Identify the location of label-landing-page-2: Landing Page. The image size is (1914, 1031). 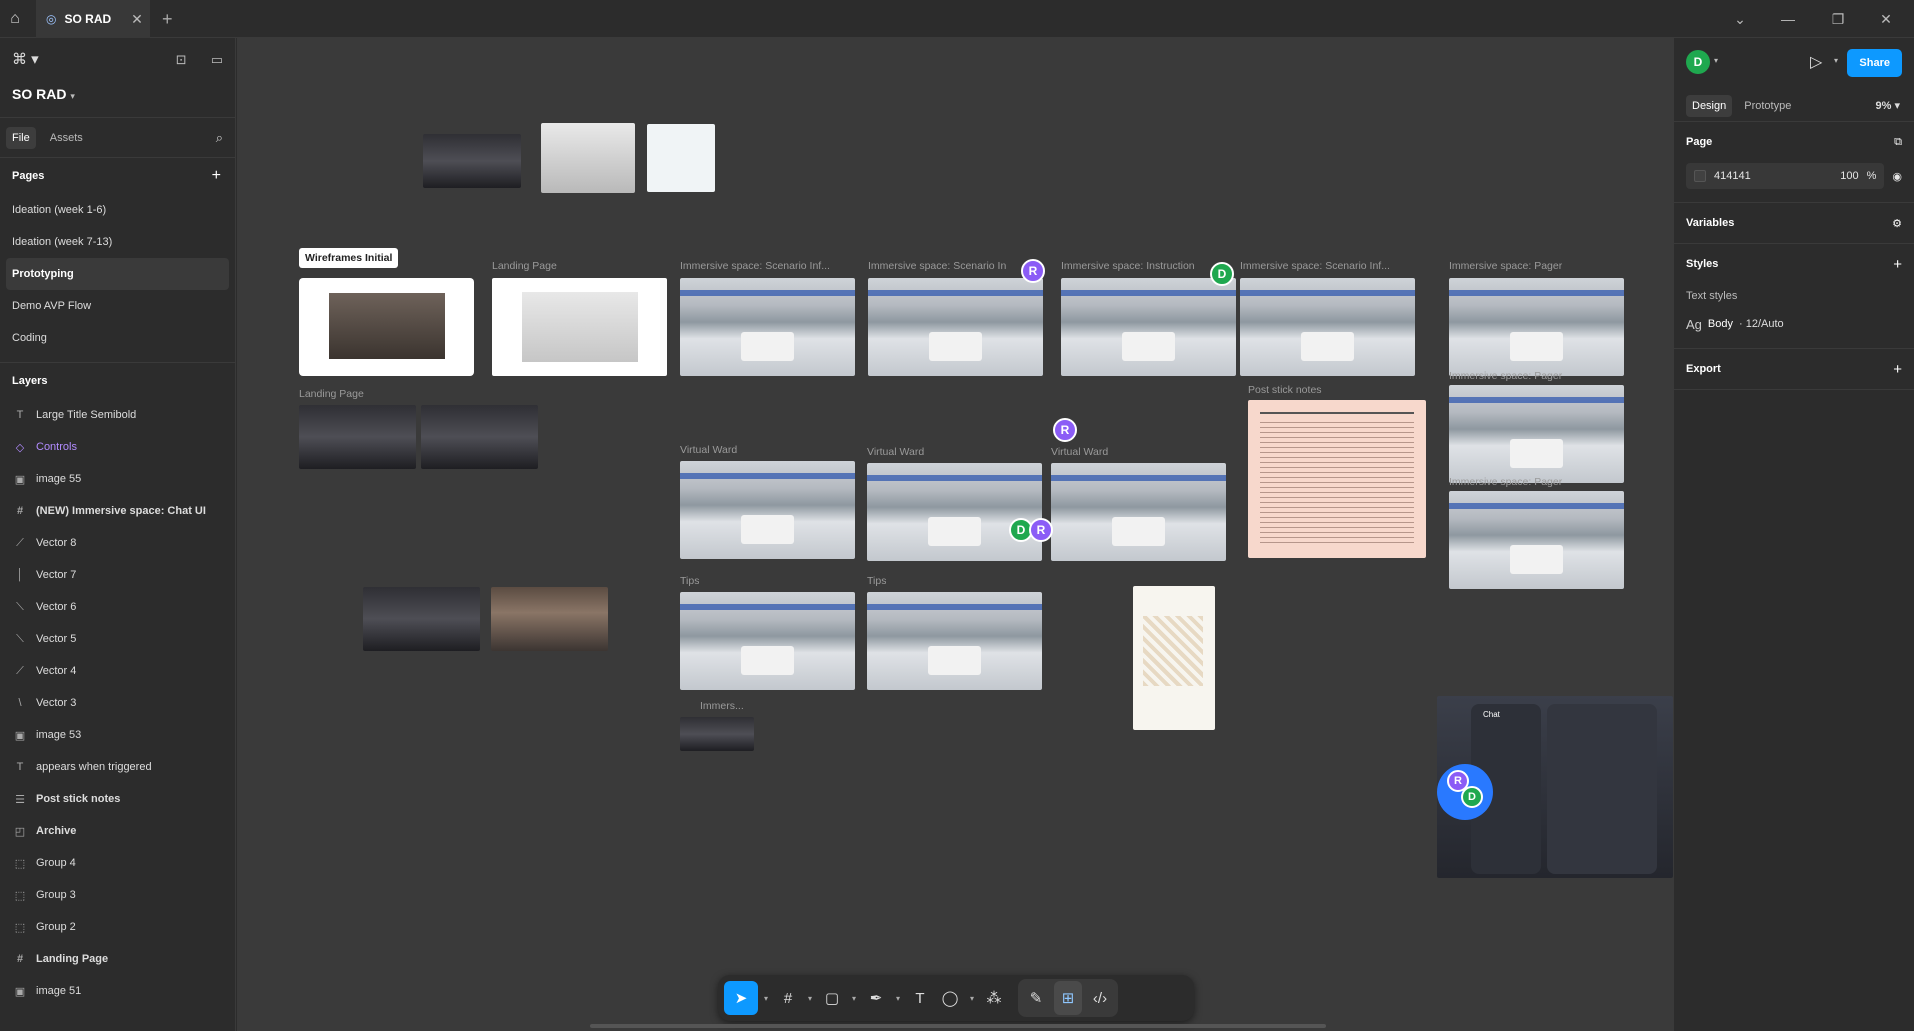
(331, 394).